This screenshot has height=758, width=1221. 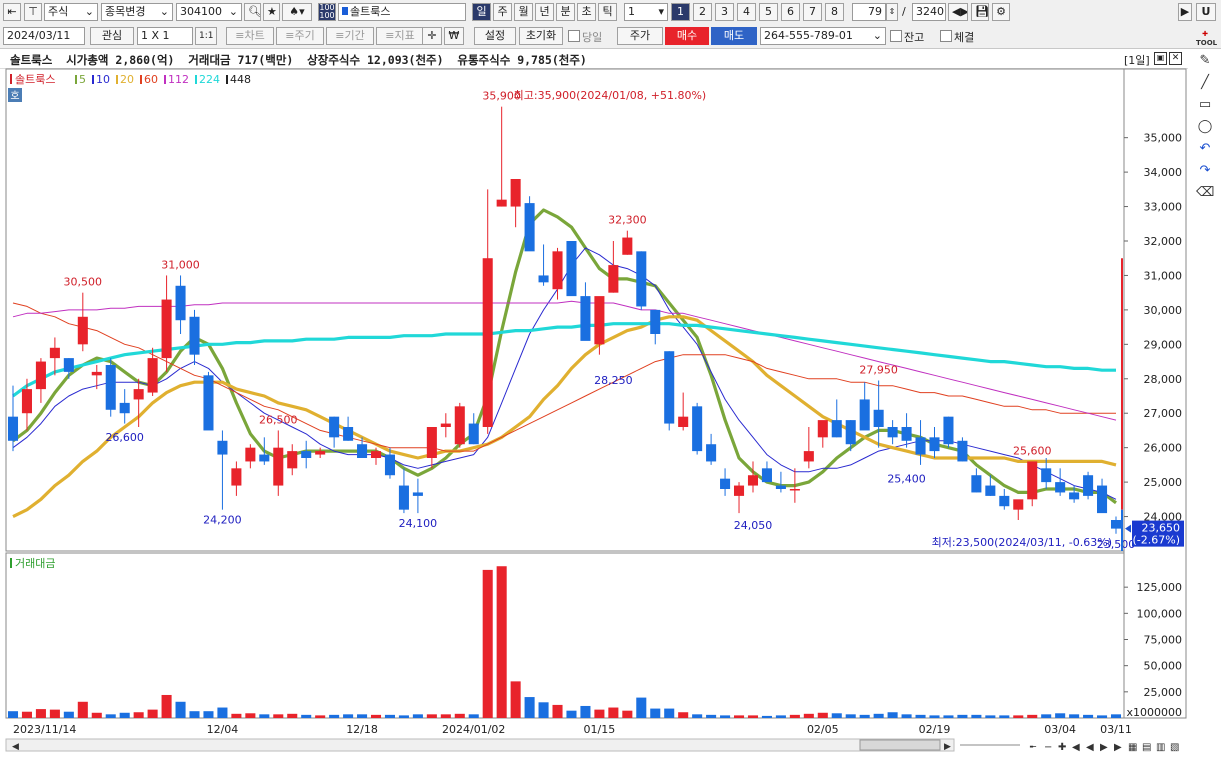 What do you see at coordinates (165, 36) in the screenshot?
I see `grid-select: 1 X 1` at bounding box center [165, 36].